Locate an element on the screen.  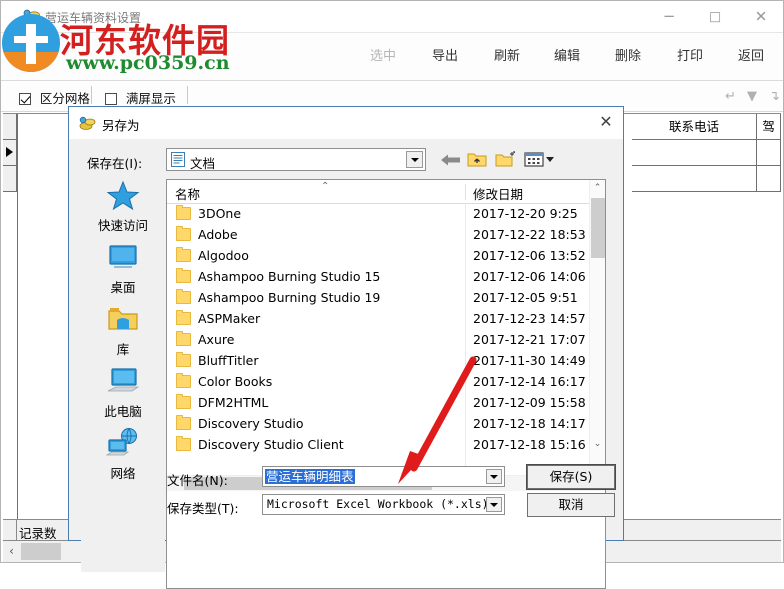
close-icon: ✕ is located at coordinates (761, 16).